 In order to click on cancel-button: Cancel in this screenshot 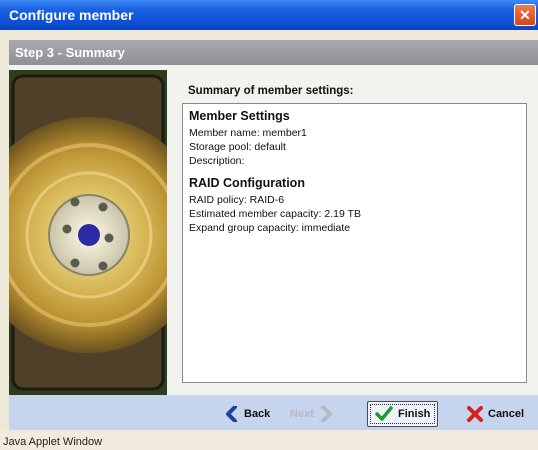, I will do `click(495, 414)`.